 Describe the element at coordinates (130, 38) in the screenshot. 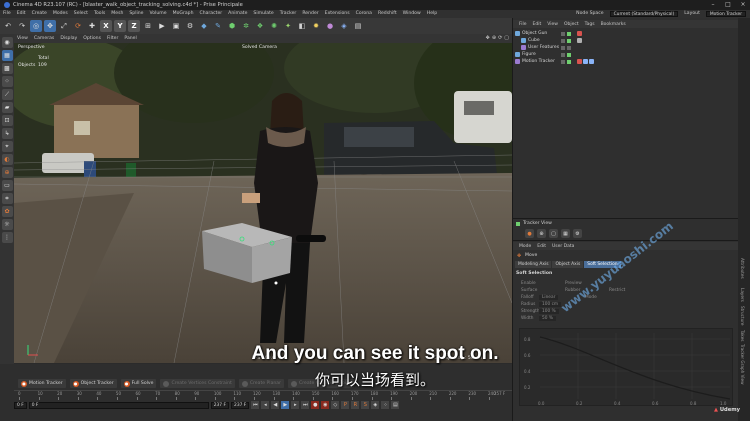

I see `viewport-menu-panel: Panel` at that location.